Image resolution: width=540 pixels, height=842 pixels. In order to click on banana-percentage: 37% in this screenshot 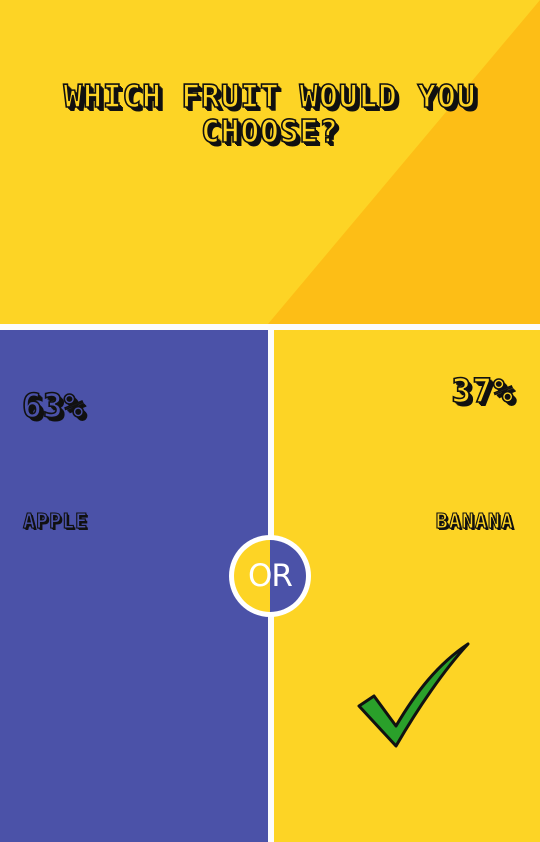, I will do `click(482, 390)`.